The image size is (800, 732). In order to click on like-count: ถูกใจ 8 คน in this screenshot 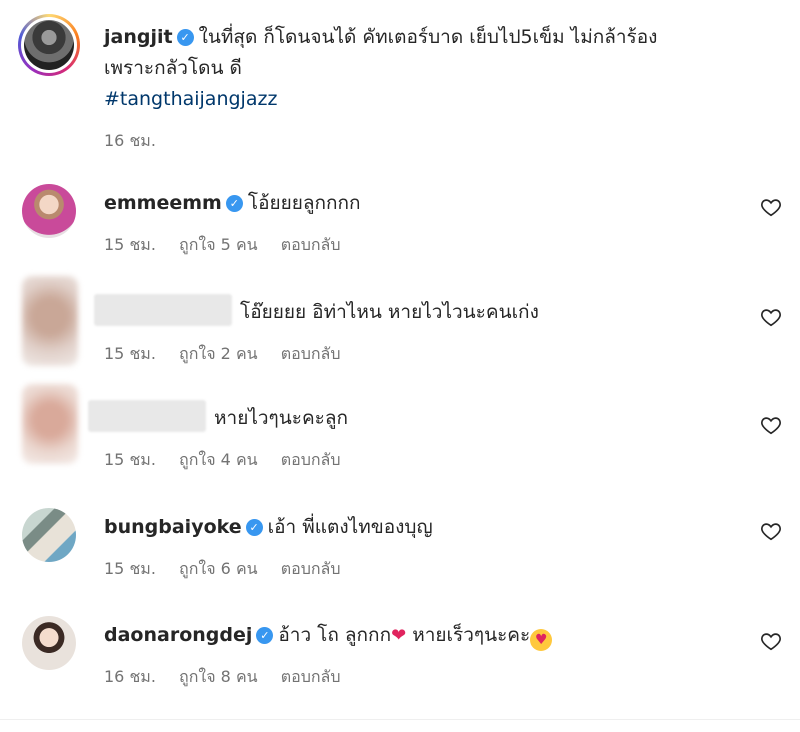, I will do `click(218, 676)`.